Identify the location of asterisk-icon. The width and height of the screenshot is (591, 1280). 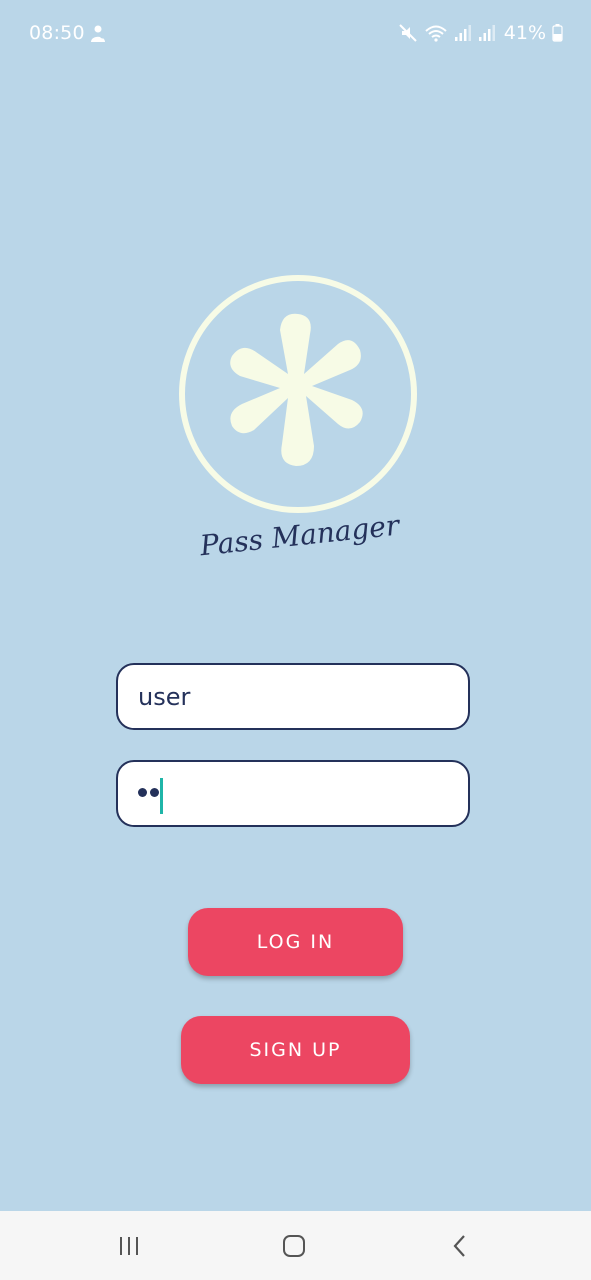
(296, 389).